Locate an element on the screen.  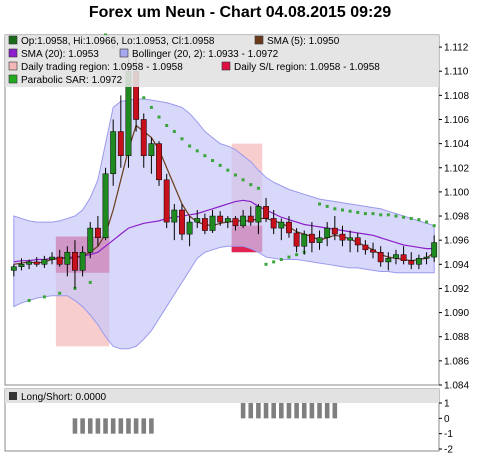
sma20-legend-label: SMA (20): 1.0953 is located at coordinates (60, 54).